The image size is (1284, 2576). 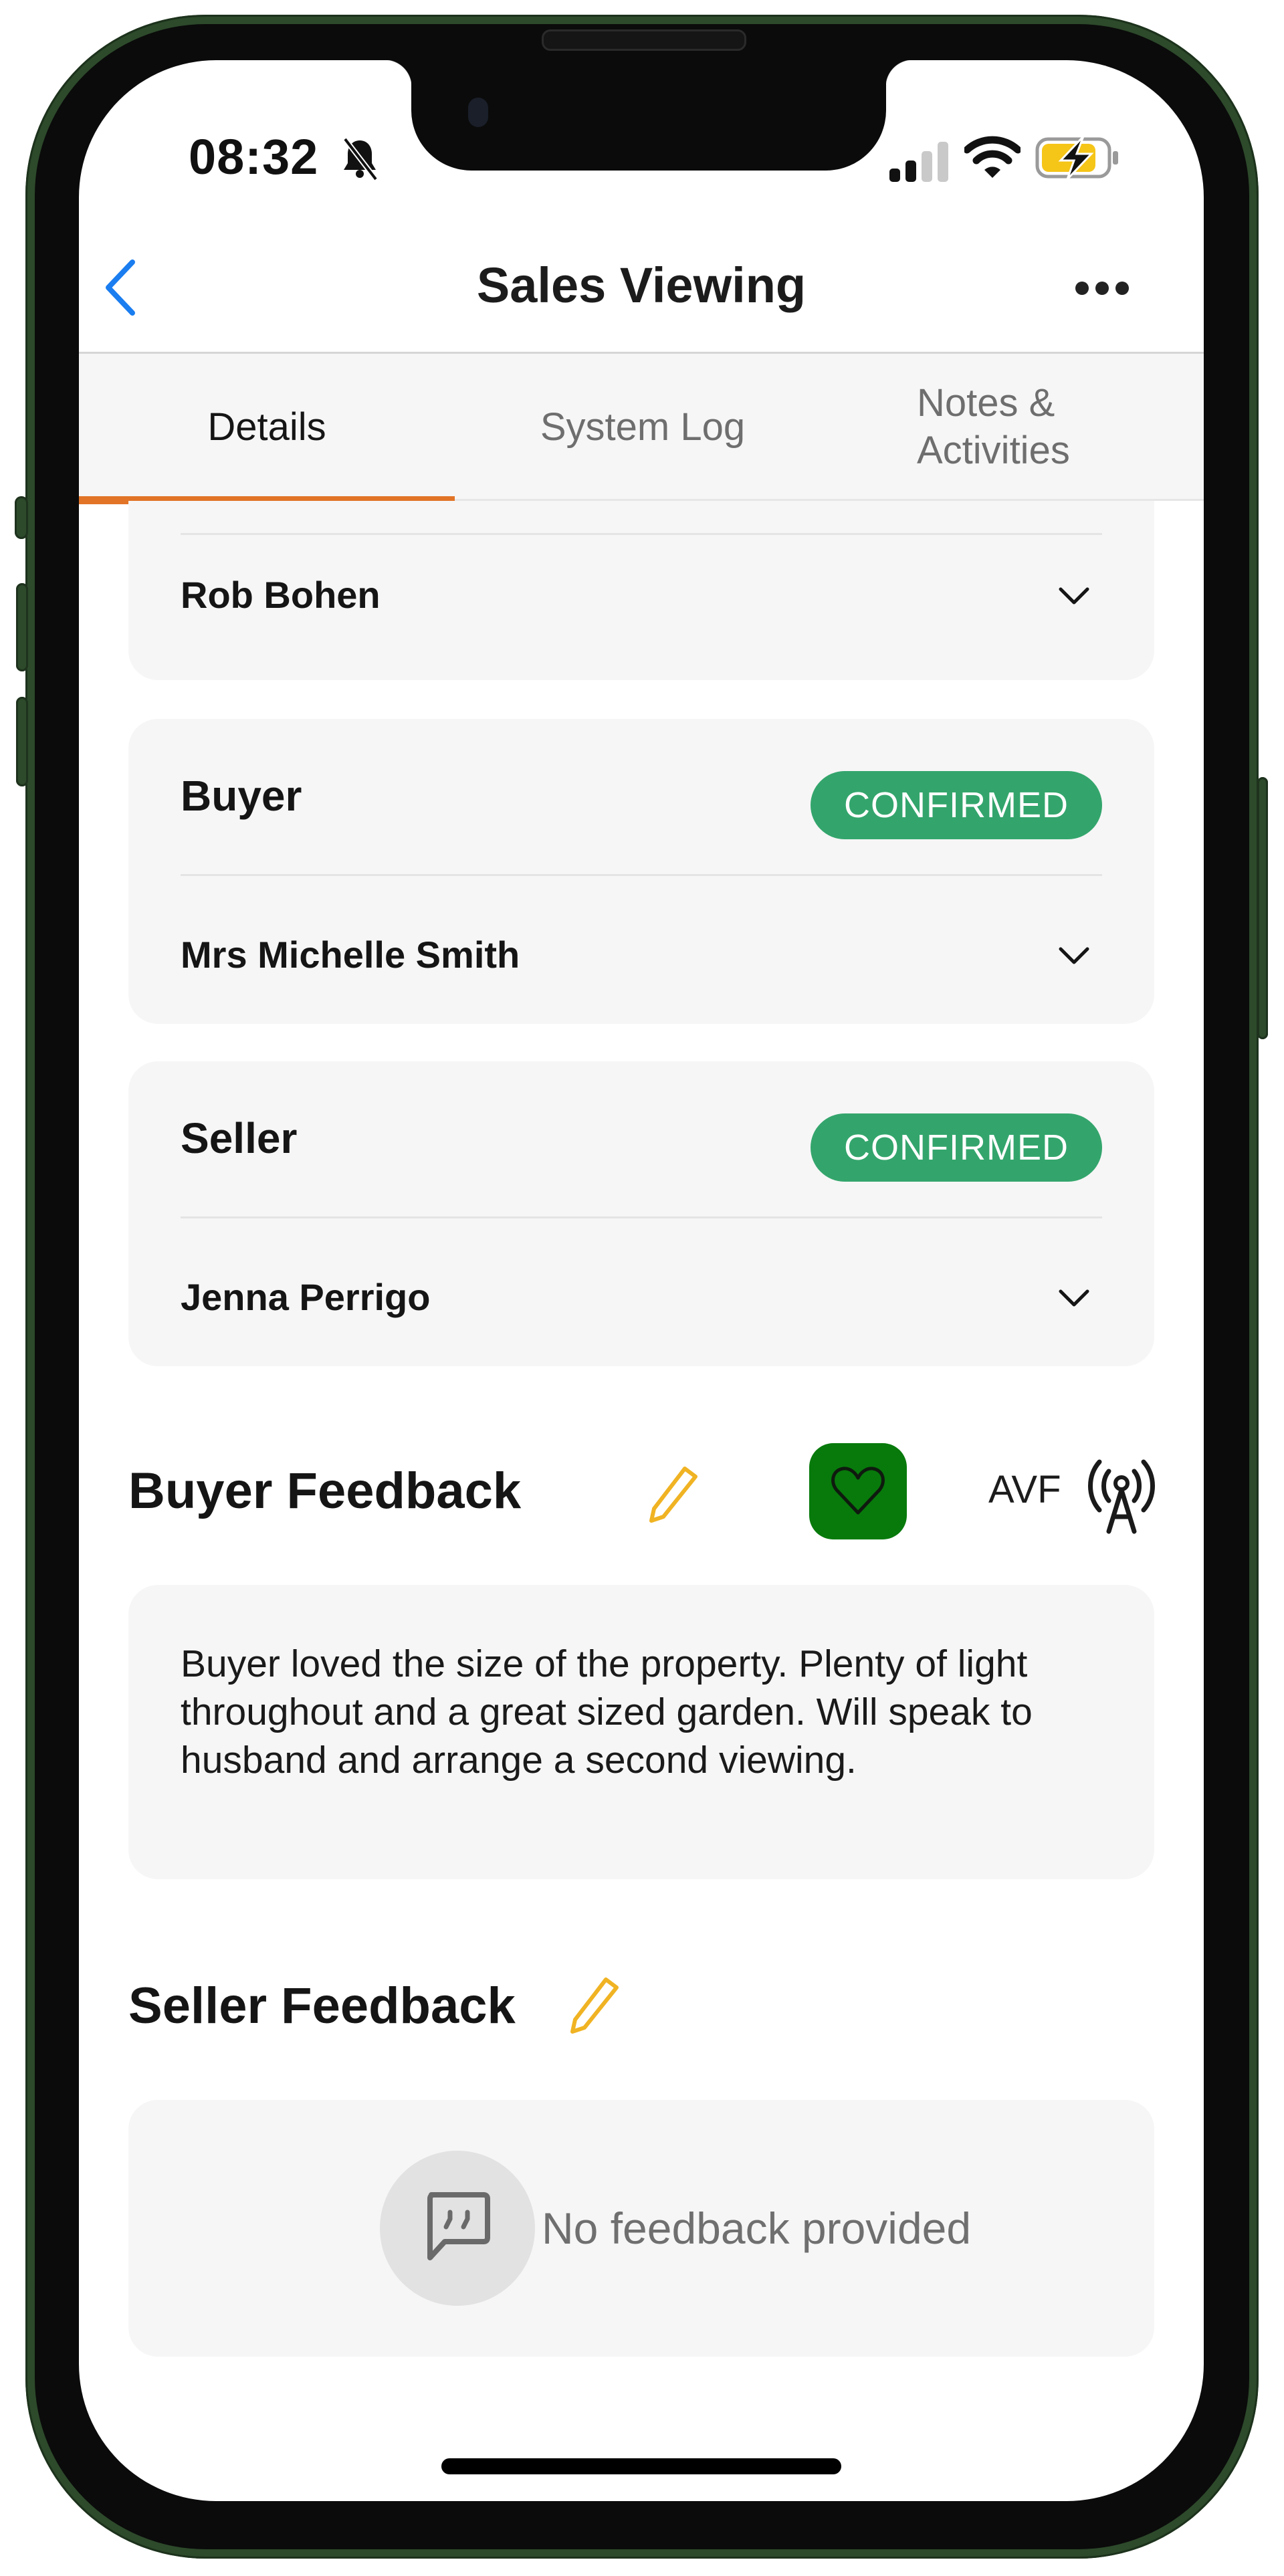 What do you see at coordinates (350, 955) in the screenshot?
I see `party-name: Mrs Michelle Smith` at bounding box center [350, 955].